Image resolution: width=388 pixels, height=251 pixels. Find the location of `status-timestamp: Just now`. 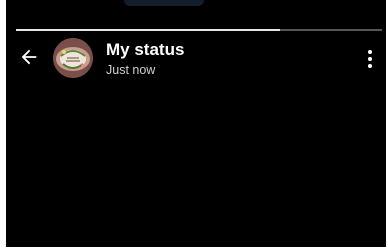

status-timestamp: Just now is located at coordinates (131, 70).